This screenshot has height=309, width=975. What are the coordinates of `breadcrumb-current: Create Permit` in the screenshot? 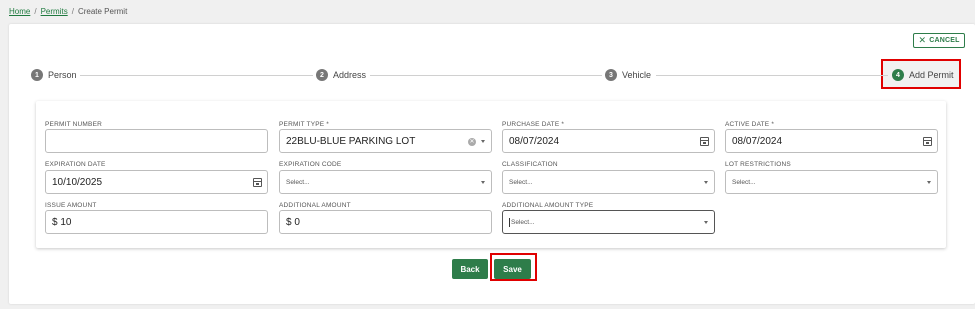 It's located at (102, 11).